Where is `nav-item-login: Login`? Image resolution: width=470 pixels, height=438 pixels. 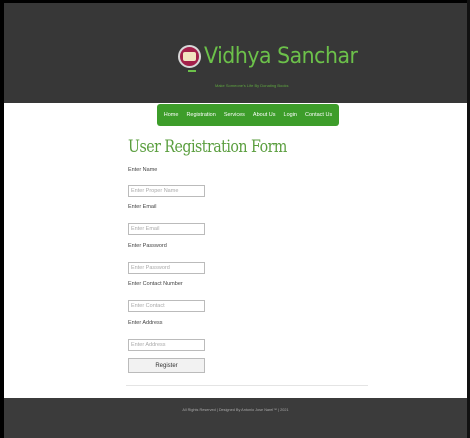 nav-item-login: Login is located at coordinates (290, 115).